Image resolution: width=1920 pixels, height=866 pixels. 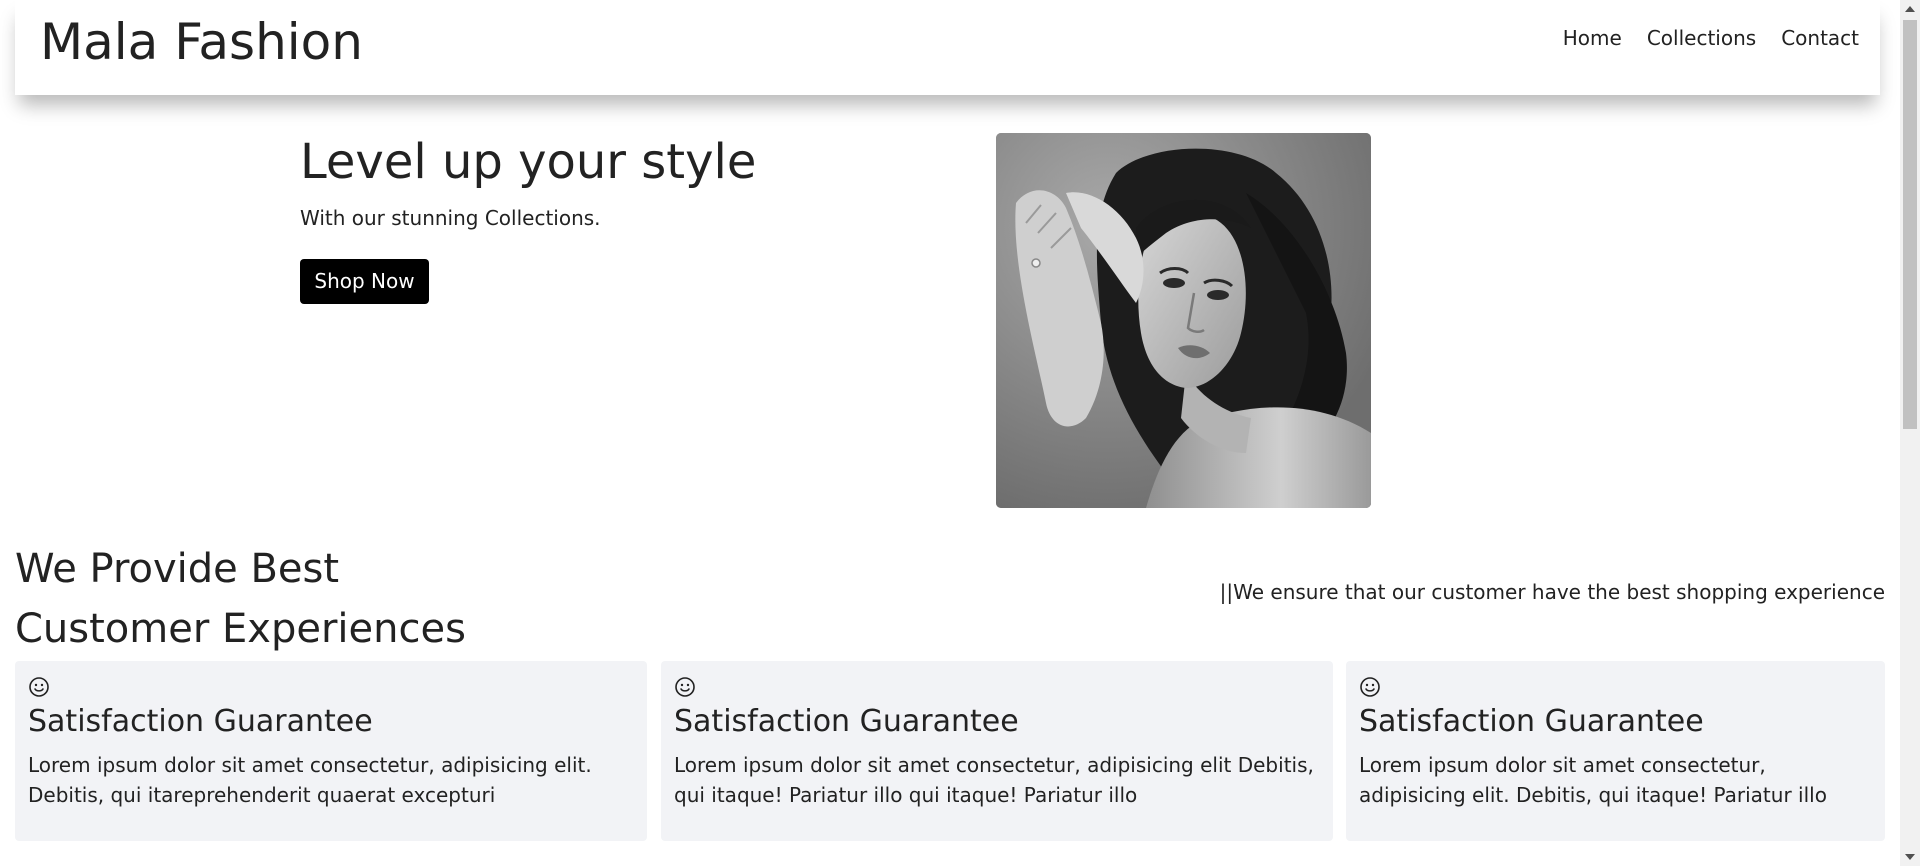 What do you see at coordinates (364, 281) in the screenshot?
I see `shop-now-button: Shop Now` at bounding box center [364, 281].